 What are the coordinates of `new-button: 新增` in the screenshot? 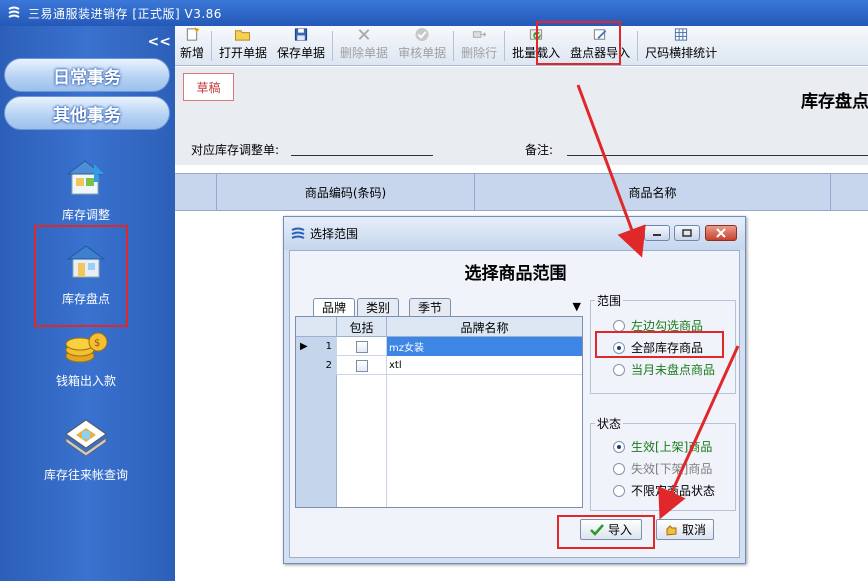 It's located at (192, 46).